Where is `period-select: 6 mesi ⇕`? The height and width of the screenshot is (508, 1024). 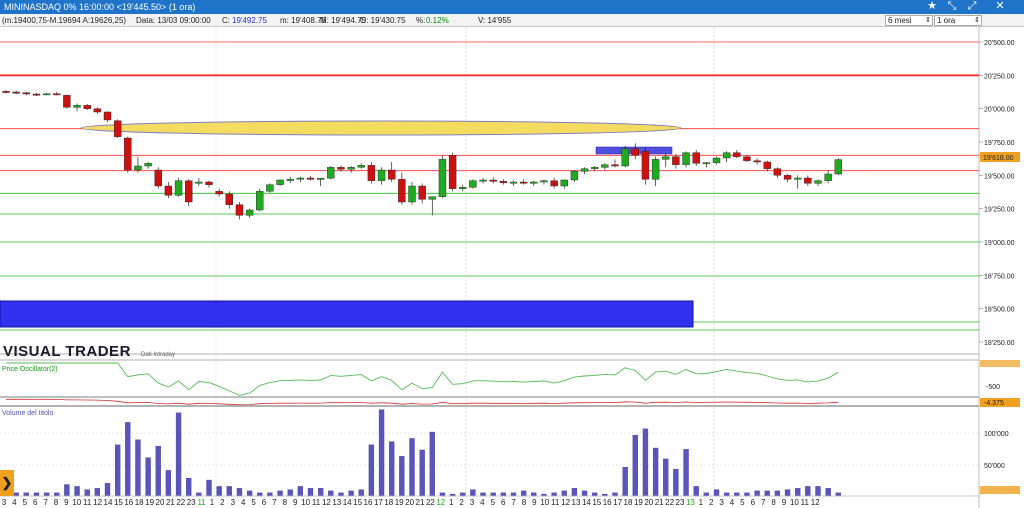
period-select: 6 mesi ⇕ is located at coordinates (909, 20).